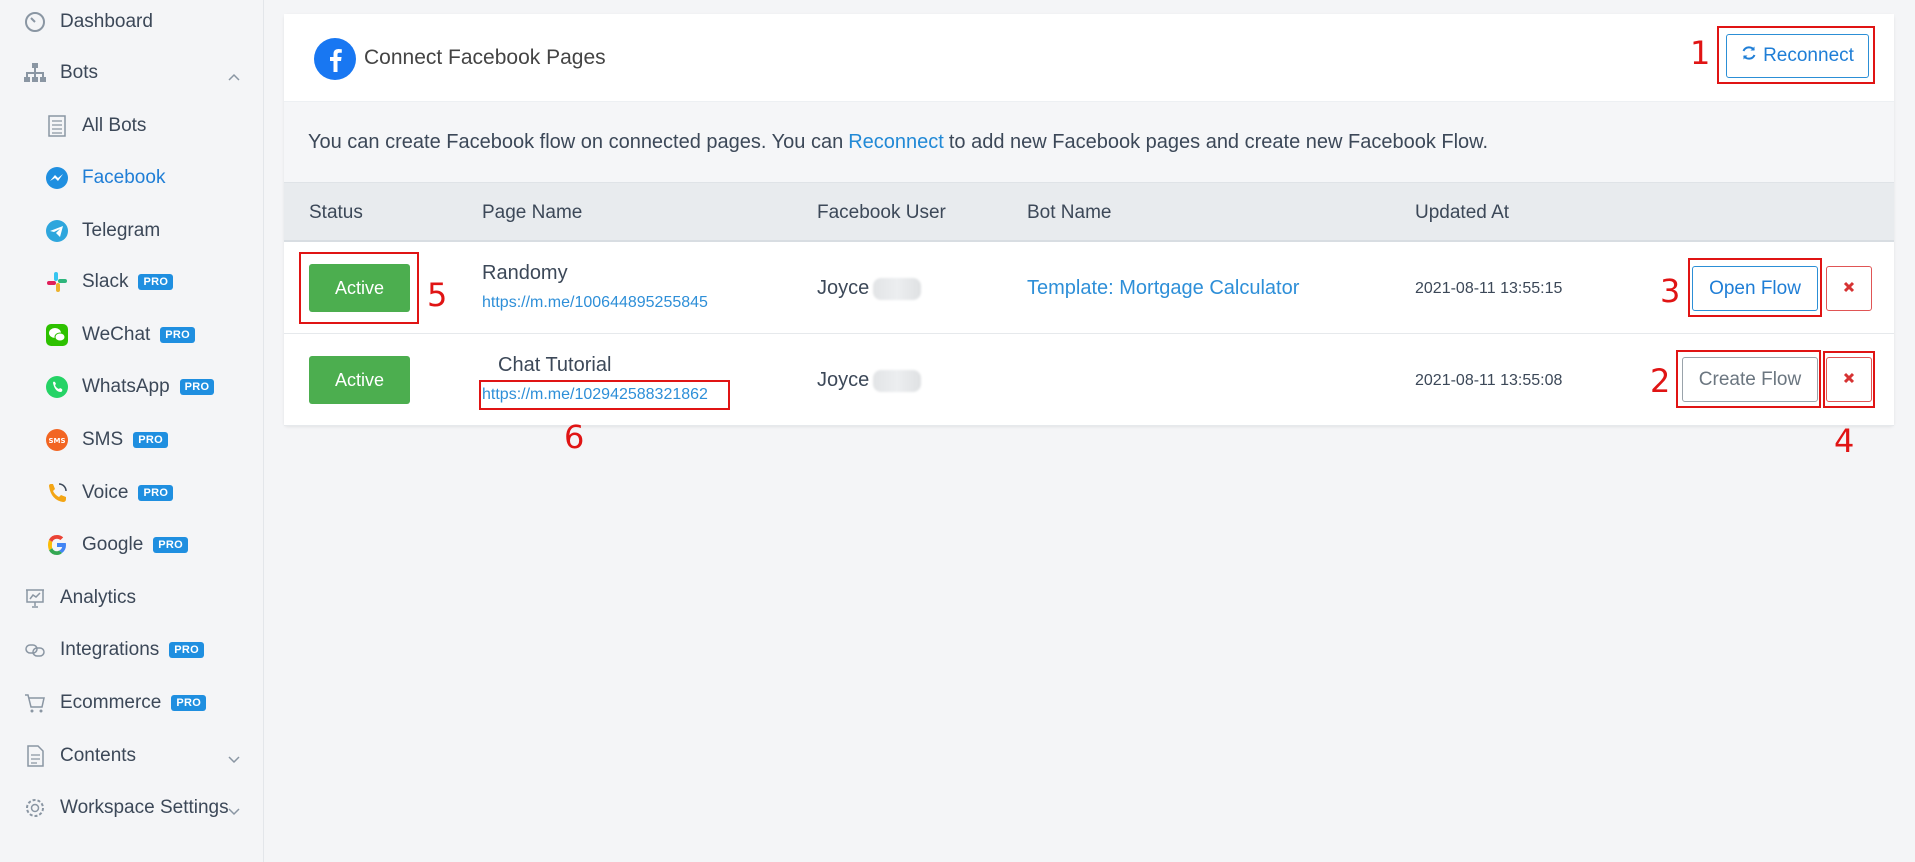 The width and height of the screenshot is (1915, 862). I want to click on messenger-icon, so click(57, 178).